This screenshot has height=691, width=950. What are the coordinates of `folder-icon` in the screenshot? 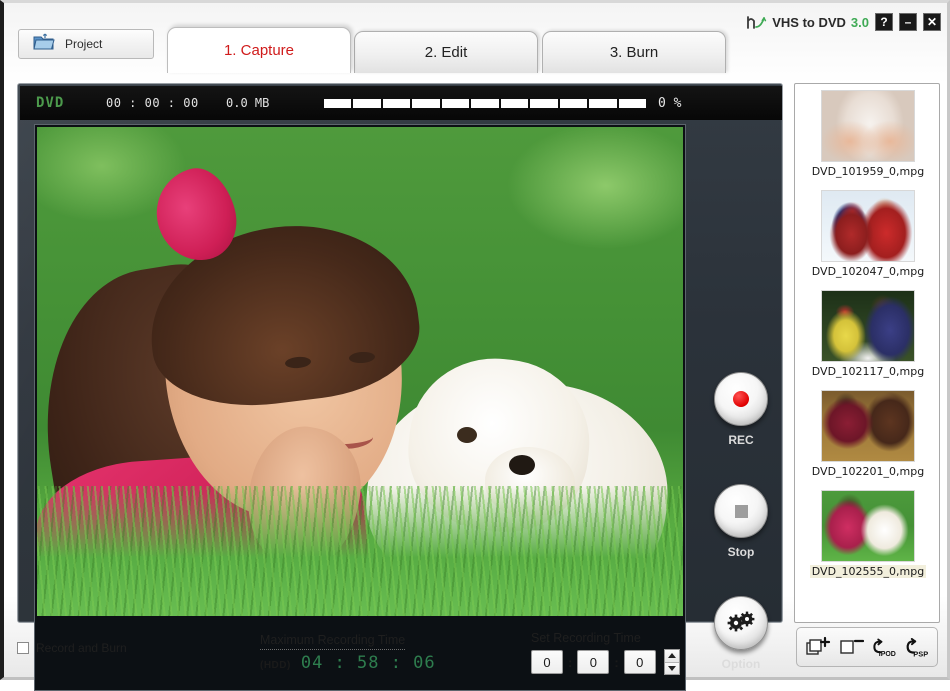 It's located at (44, 44).